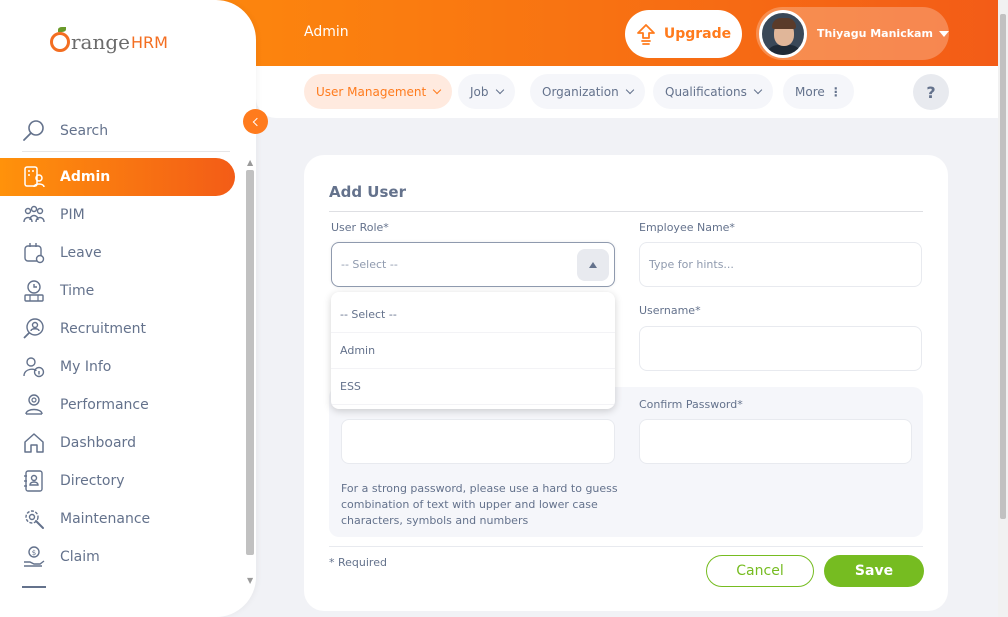  What do you see at coordinates (92, 481) in the screenshot?
I see `sidebar-item-label: Directory` at bounding box center [92, 481].